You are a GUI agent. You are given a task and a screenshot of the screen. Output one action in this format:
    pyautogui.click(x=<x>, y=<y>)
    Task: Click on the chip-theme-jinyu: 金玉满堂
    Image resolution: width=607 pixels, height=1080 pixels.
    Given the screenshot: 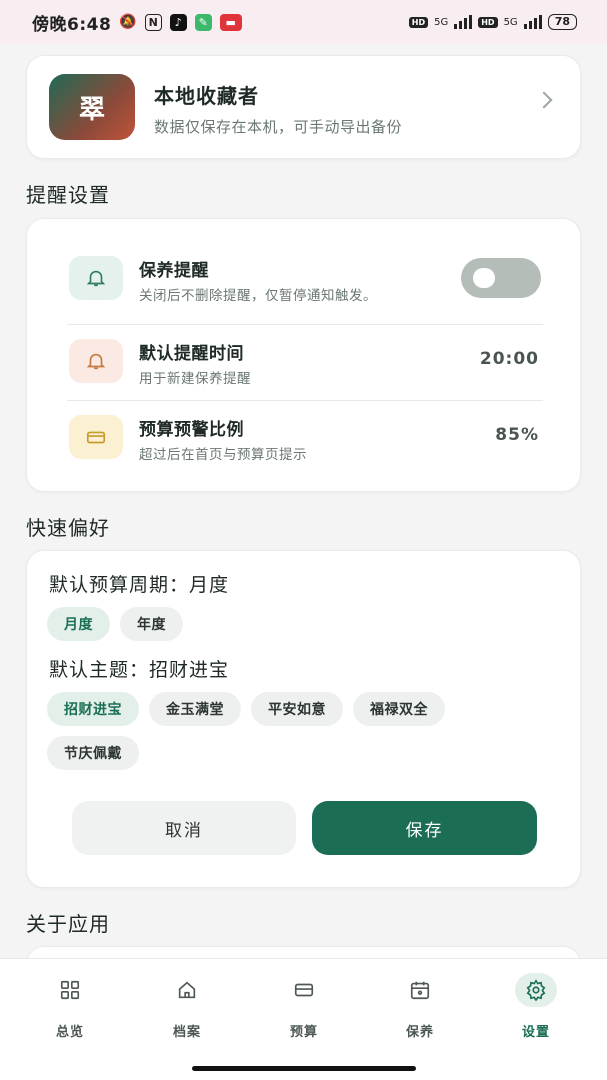 What is the action you would take?
    pyautogui.click(x=195, y=709)
    